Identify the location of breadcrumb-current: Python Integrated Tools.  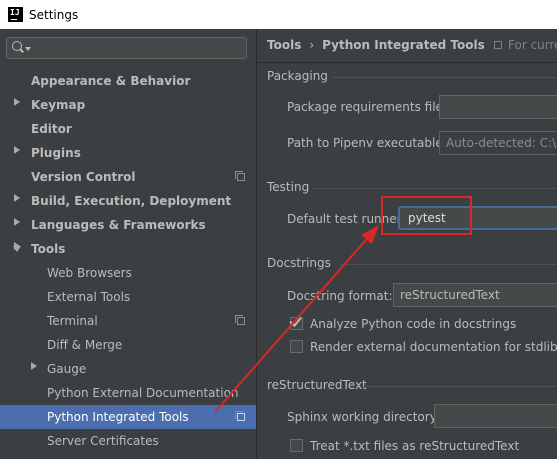
(403, 45).